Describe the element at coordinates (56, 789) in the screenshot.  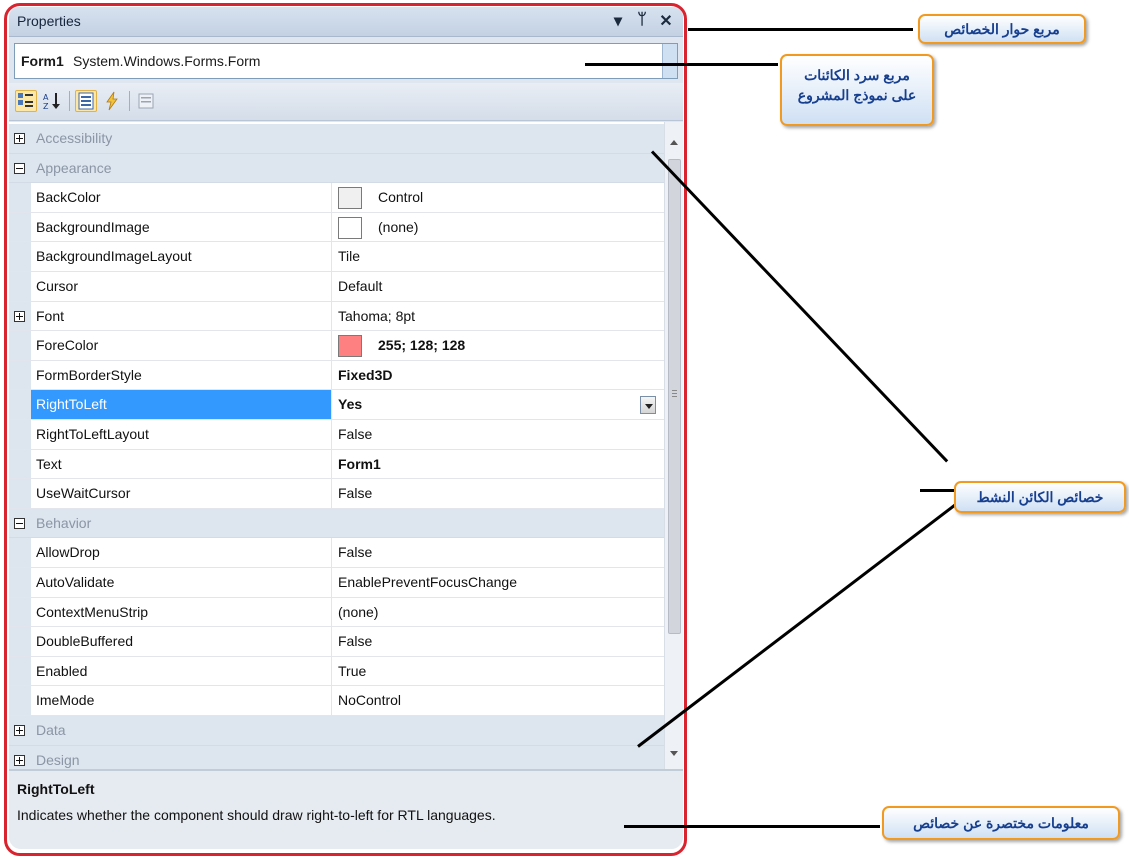
I see `description-title: RightToLeft` at that location.